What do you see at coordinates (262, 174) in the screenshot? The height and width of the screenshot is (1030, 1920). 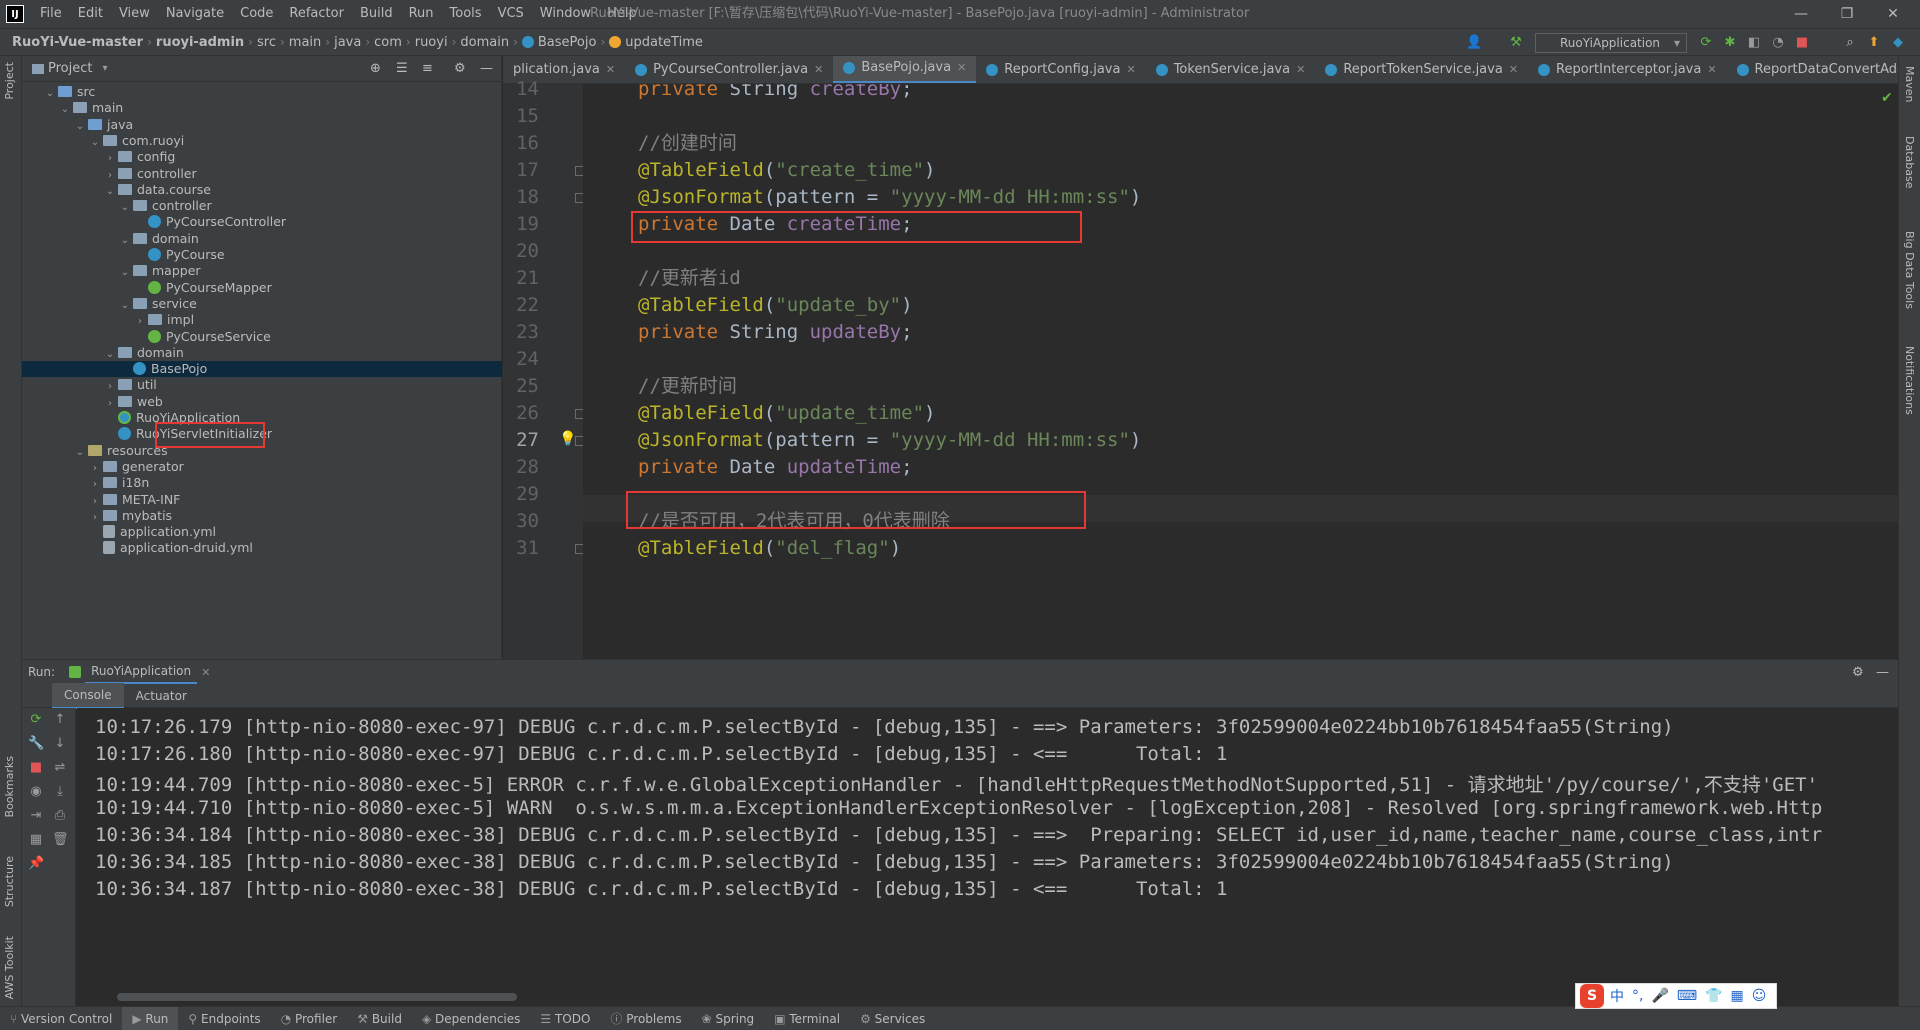 I see `tree-item: › controller` at bounding box center [262, 174].